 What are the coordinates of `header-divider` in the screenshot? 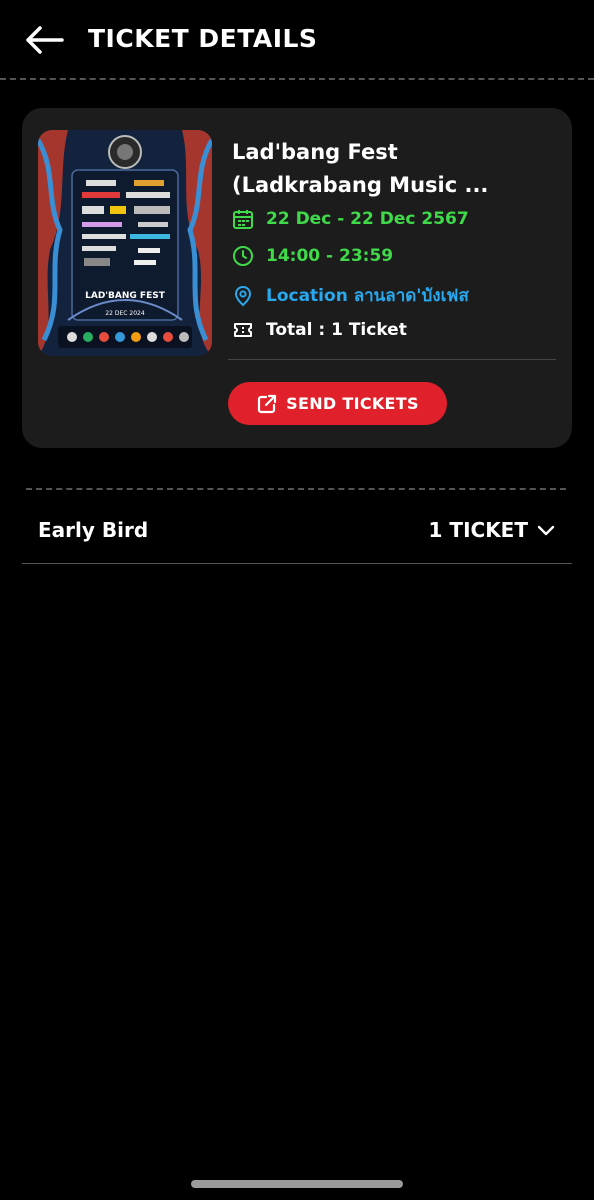 It's located at (297, 79).